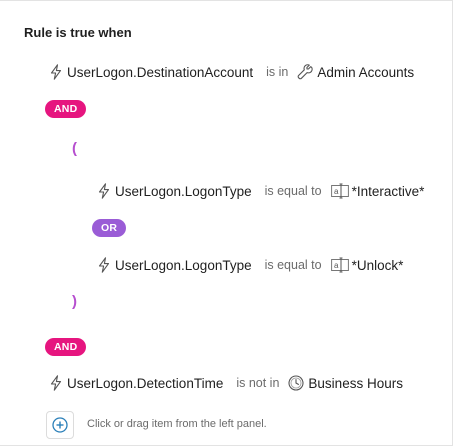  I want to click on add-item-hint: Click or drag item from the left panel., so click(177, 424).